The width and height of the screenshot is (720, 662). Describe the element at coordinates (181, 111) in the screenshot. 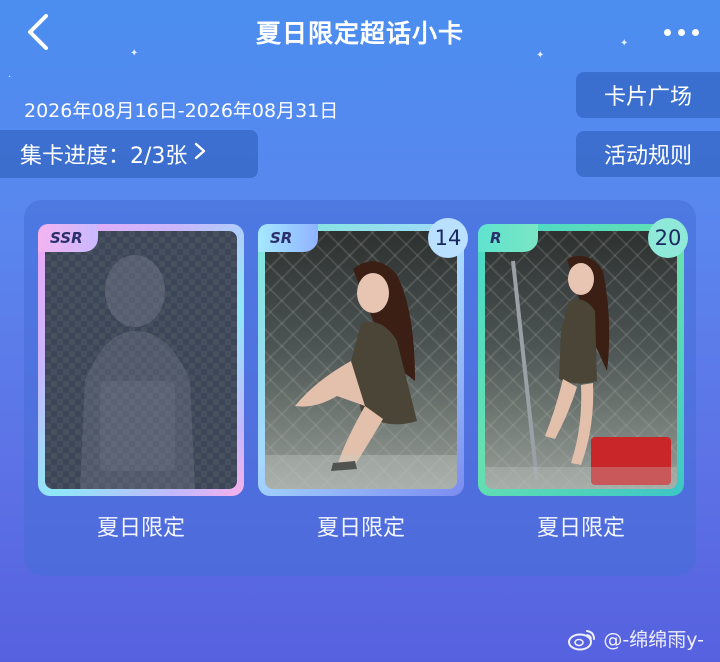

I see `event-date-range: 2026年08月16日-2026年08月31日` at that location.